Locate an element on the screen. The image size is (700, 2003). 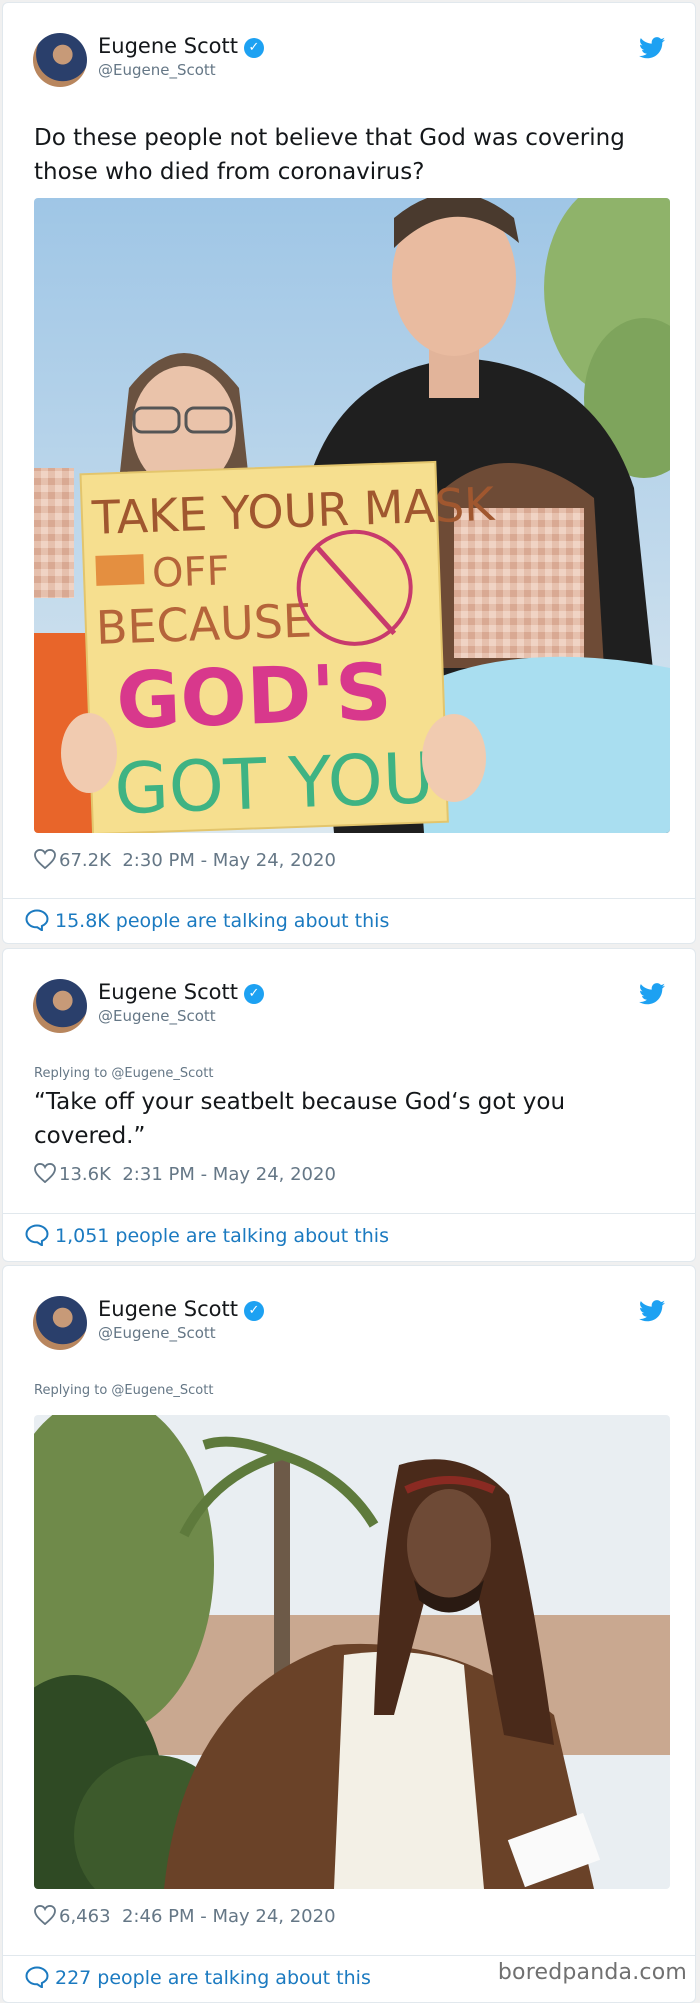
conversation-text: 227 people are talking about this is located at coordinates (213, 1978).